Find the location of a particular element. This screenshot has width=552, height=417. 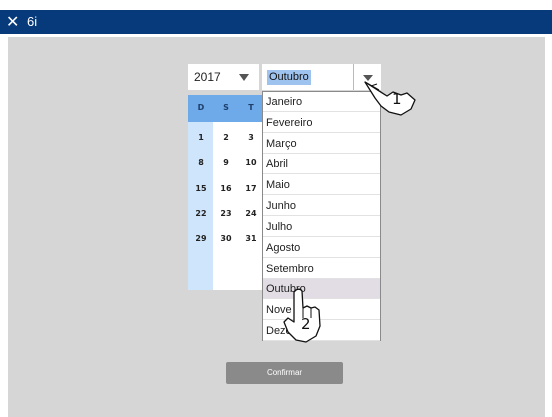

calendar-day: 8 is located at coordinates (201, 162).